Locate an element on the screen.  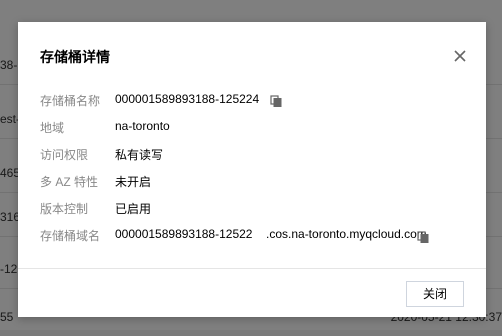
detail-value: 私有读写 is located at coordinates (139, 155).